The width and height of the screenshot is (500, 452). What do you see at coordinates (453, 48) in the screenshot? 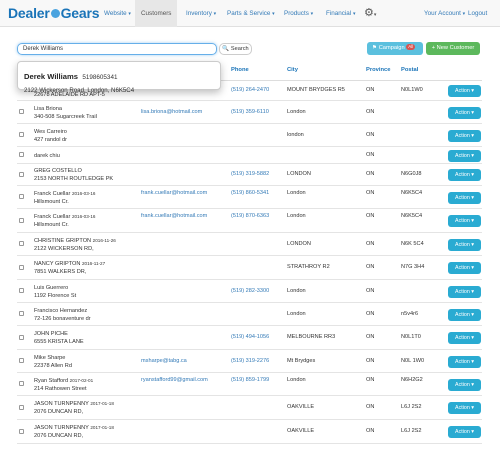
I see `new-customer-button: + New Customer` at bounding box center [453, 48].